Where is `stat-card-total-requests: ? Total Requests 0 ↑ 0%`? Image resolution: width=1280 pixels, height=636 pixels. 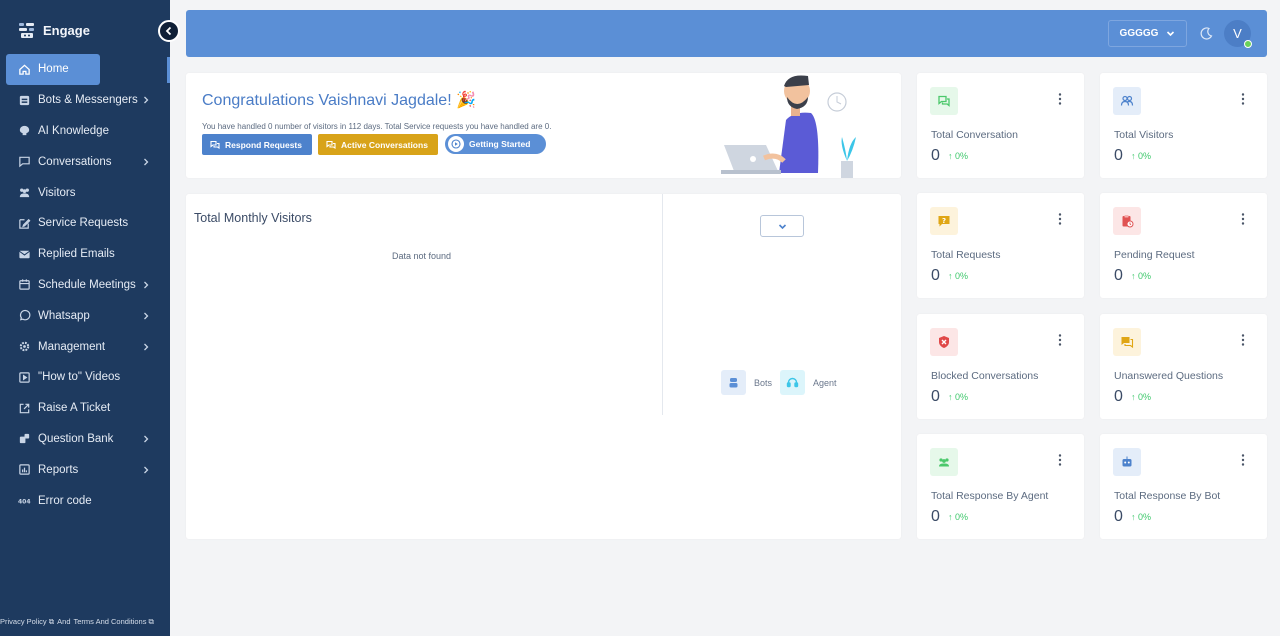 stat-card-total-requests: ? Total Requests 0 ↑ 0% is located at coordinates (1000, 245).